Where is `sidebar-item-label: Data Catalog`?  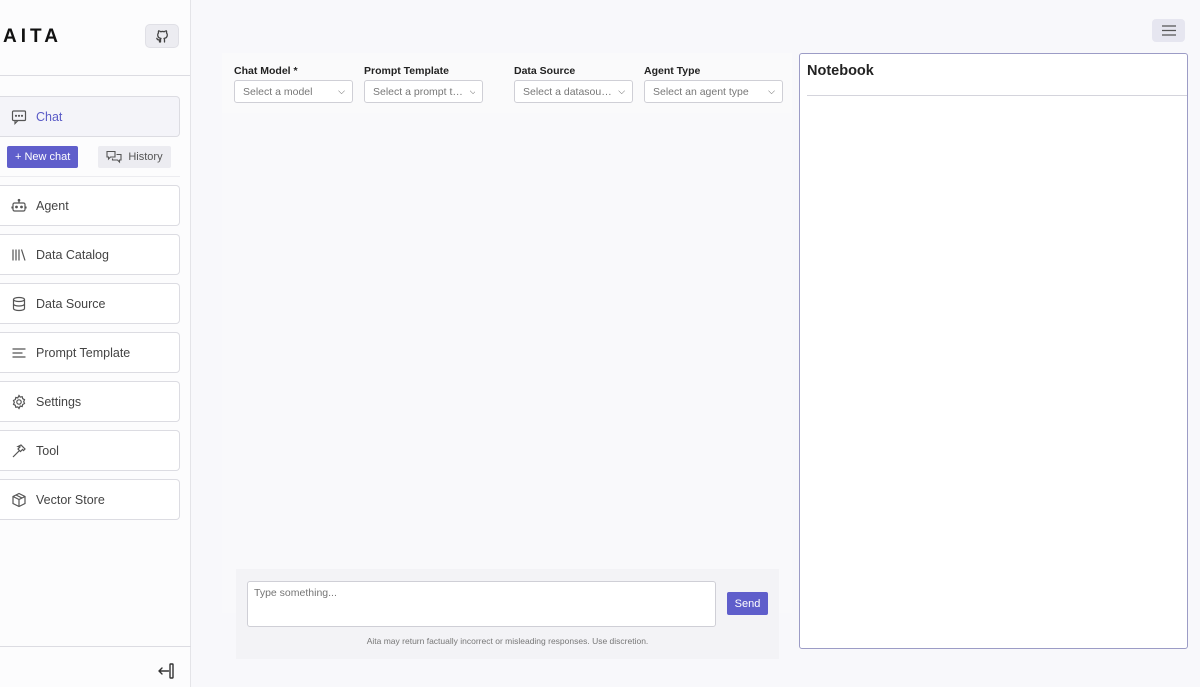 sidebar-item-label: Data Catalog is located at coordinates (72, 254).